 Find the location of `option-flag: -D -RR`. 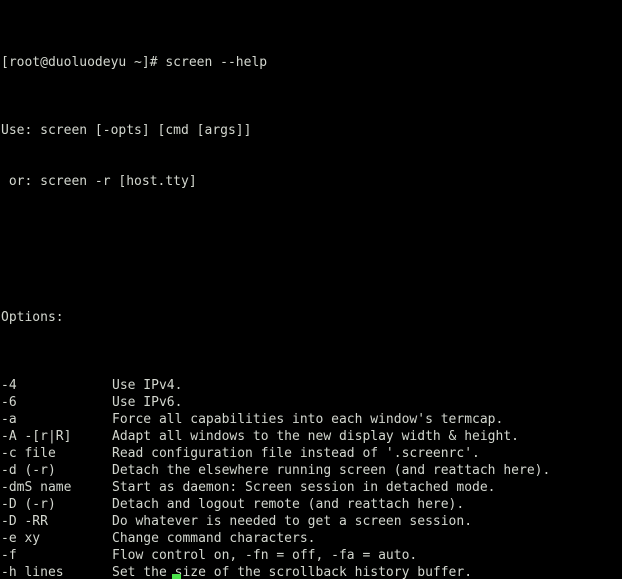

option-flag: -D -RR is located at coordinates (24, 521).